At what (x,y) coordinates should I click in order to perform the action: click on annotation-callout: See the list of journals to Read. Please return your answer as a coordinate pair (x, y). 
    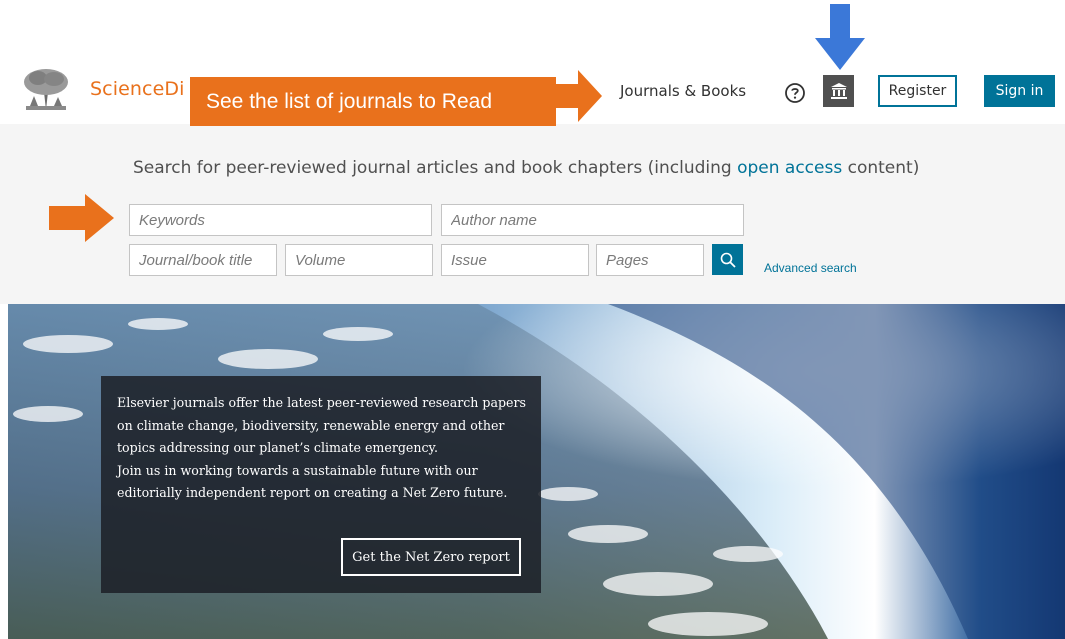
    Looking at the image, I should click on (373, 101).